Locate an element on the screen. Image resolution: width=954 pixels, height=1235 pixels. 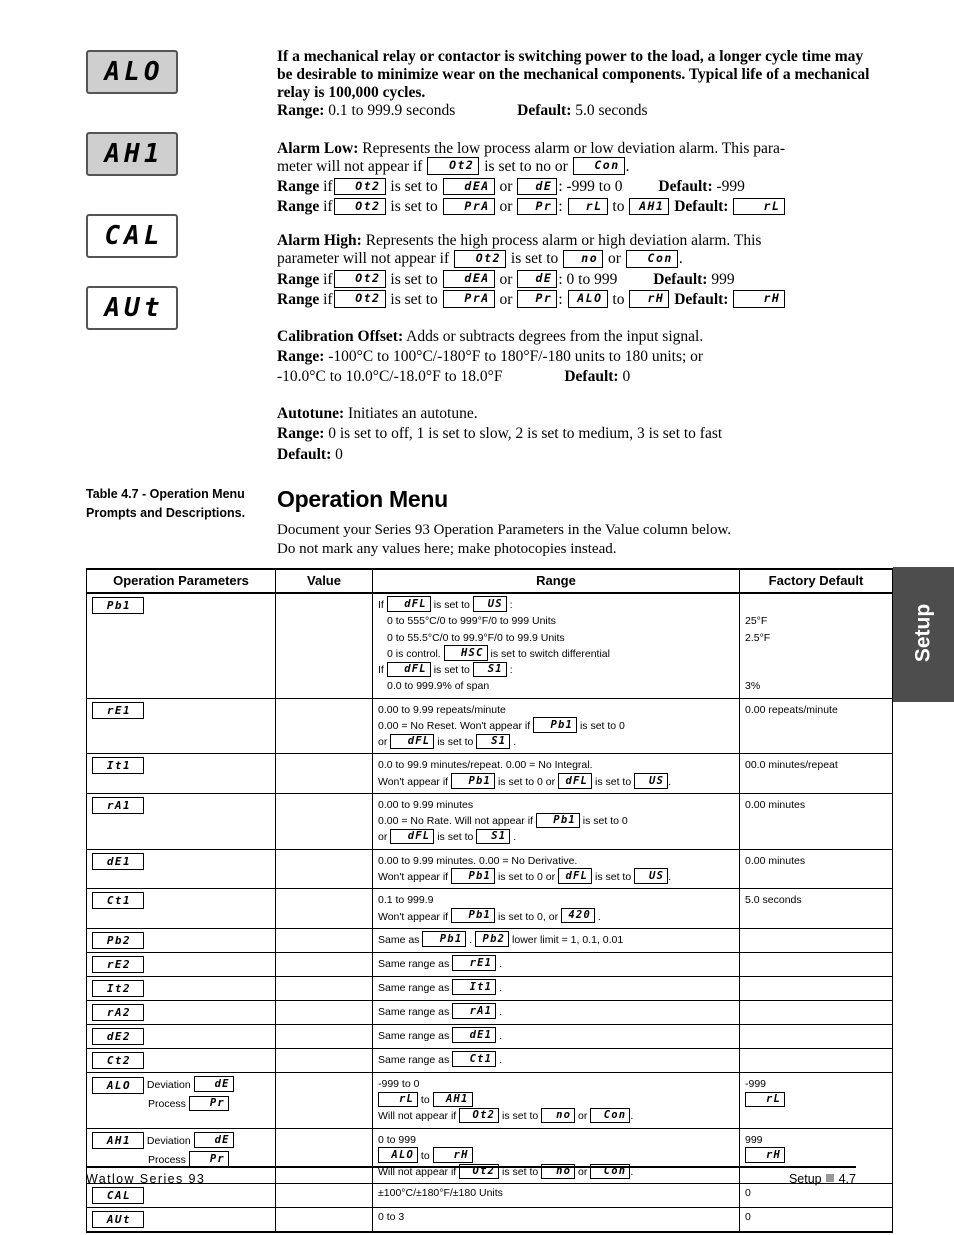
col-header-range: Range is located at coordinates (556, 581).